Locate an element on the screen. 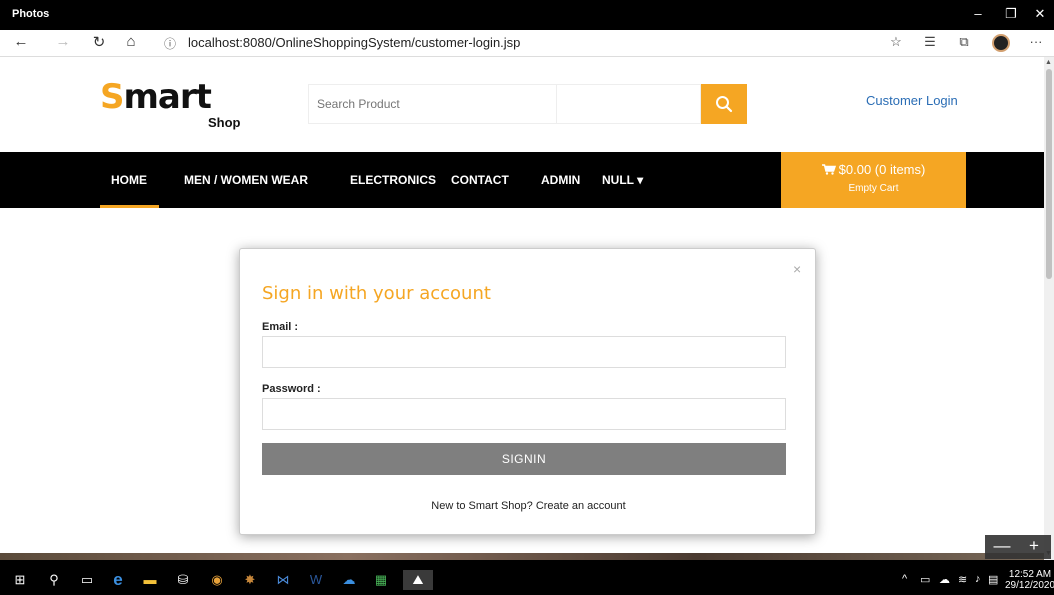 Image resolution: width=1054 pixels, height=595 pixels. profile-avatar is located at coordinates (1001, 43).